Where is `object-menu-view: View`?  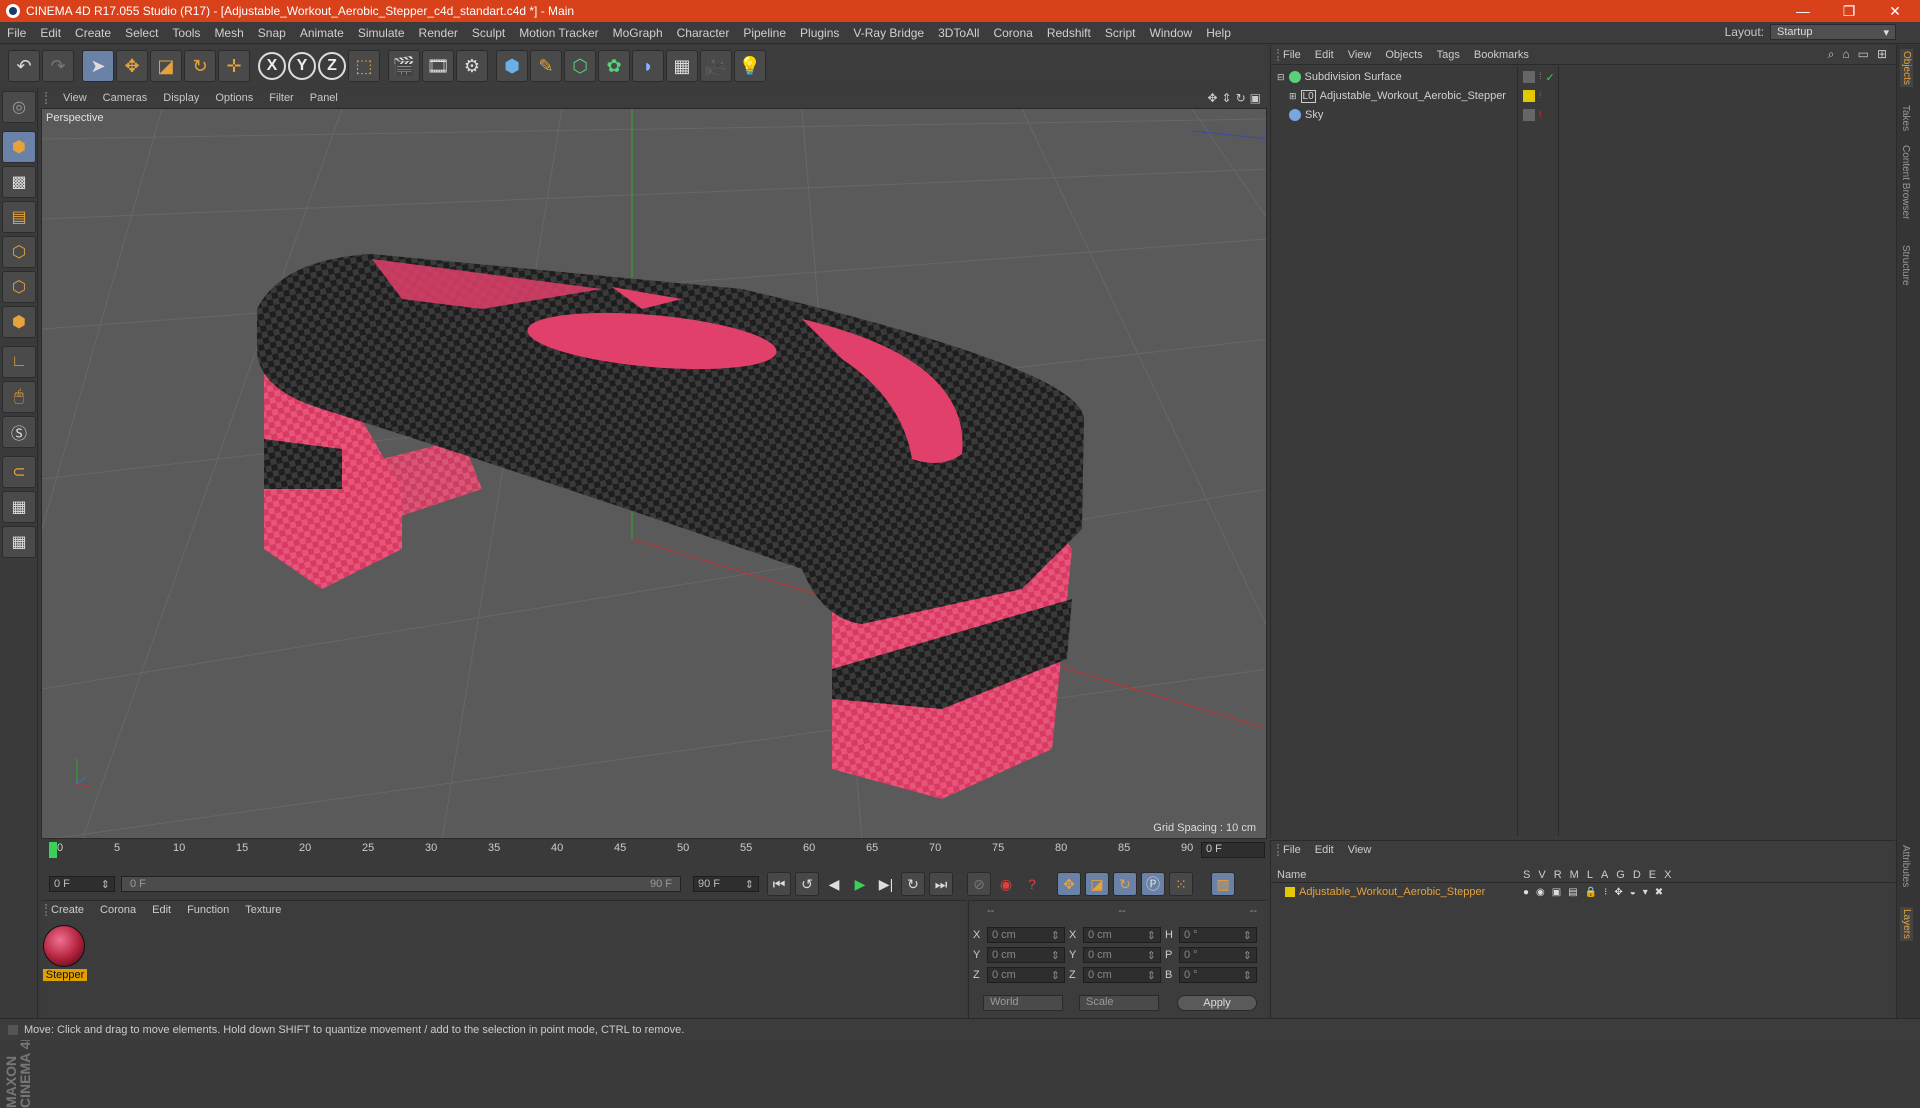 object-menu-view: View is located at coordinates (1360, 55).